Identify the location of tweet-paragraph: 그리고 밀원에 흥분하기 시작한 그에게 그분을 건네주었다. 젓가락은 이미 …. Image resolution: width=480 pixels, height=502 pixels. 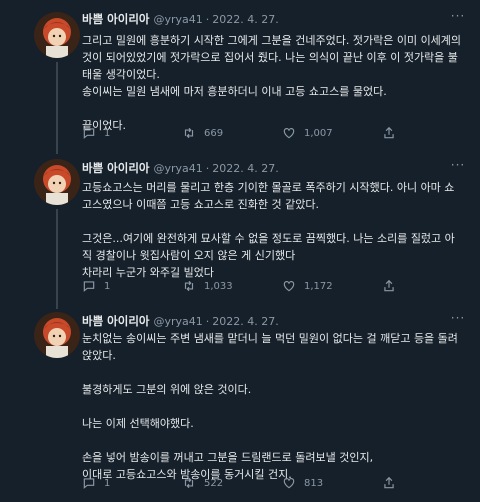
(273, 57).